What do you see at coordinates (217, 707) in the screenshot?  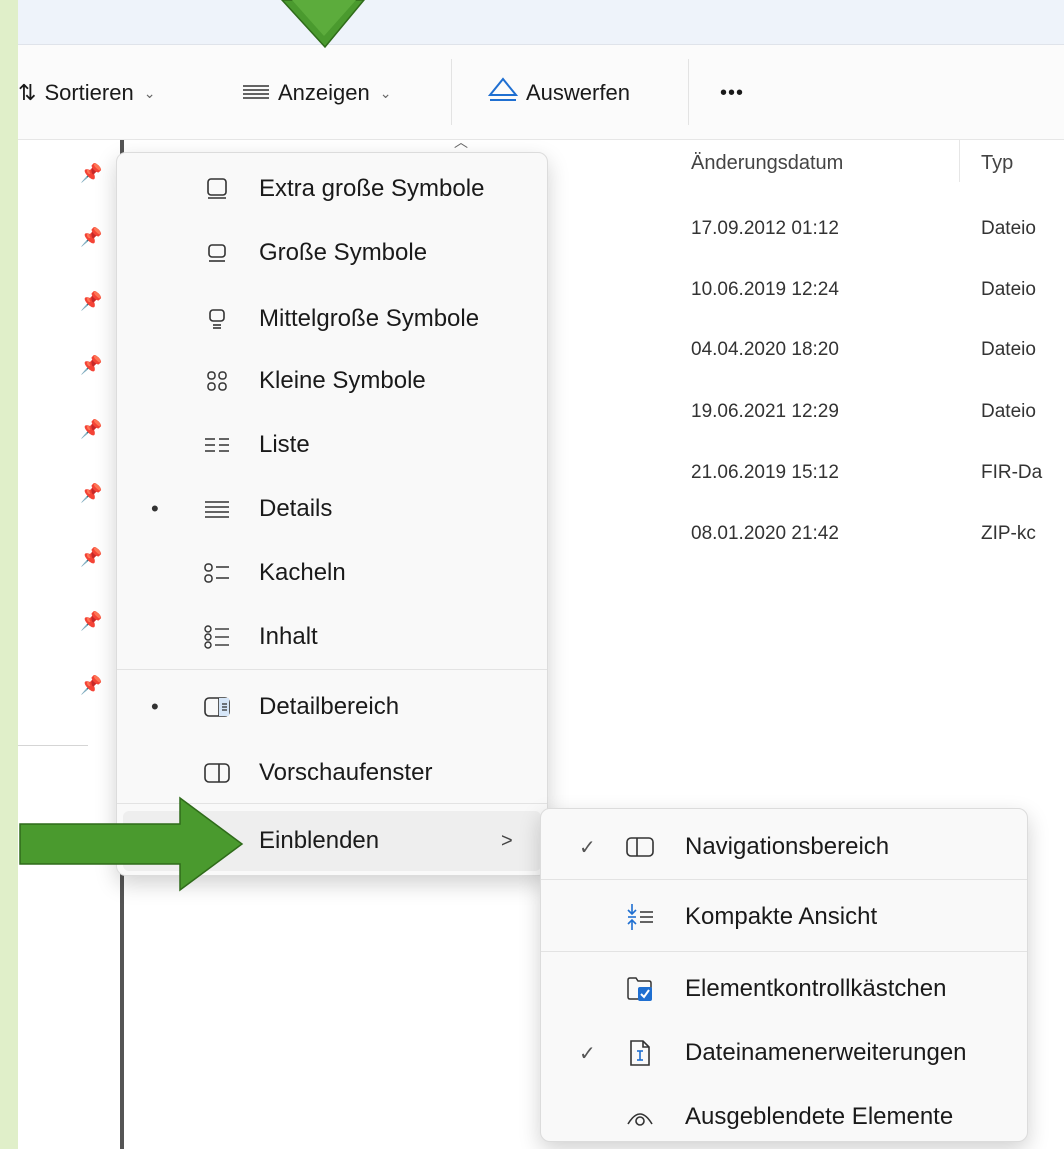 I see `details-pane-icon` at bounding box center [217, 707].